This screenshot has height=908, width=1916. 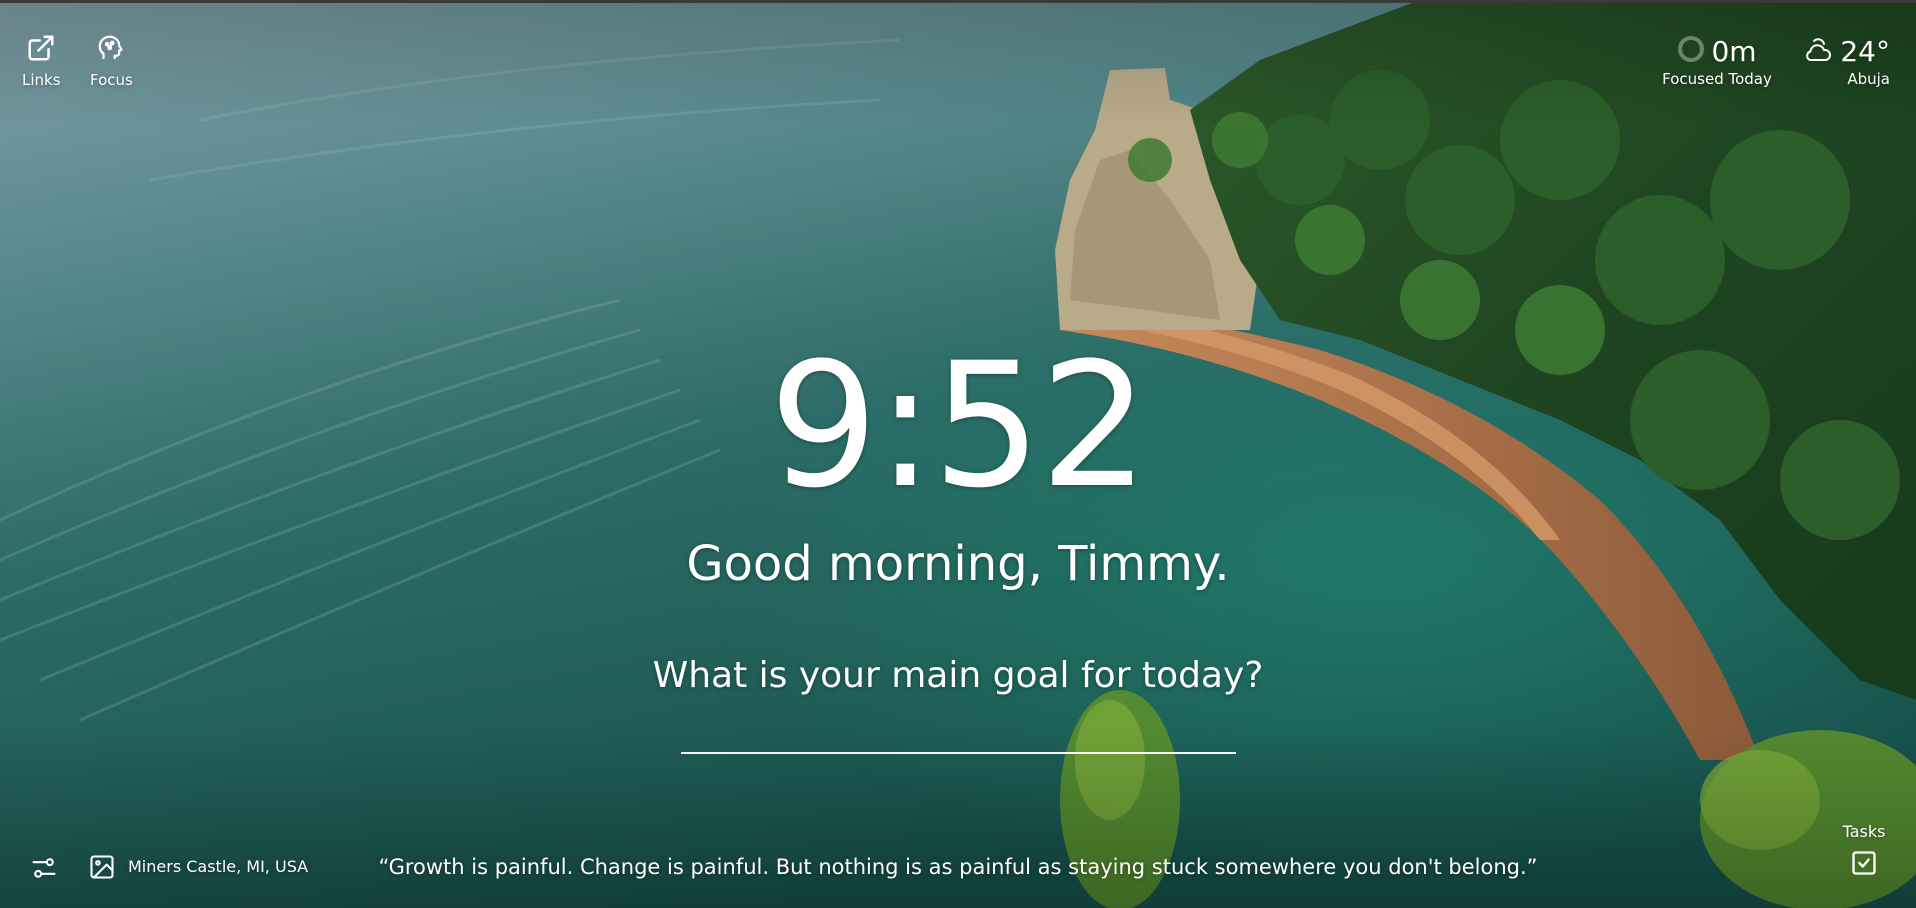 I want to click on focus-ring-icon, so click(x=1691, y=51).